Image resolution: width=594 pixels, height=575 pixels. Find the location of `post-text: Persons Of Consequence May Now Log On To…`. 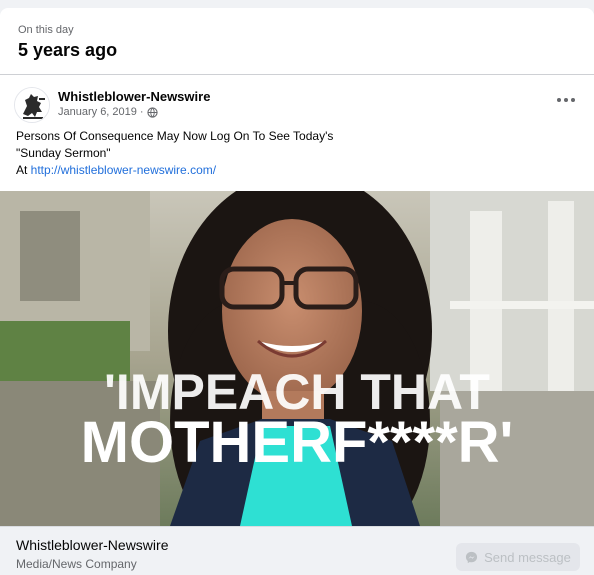

post-text: Persons Of Consequence May Now Log On To… is located at coordinates (296, 153).